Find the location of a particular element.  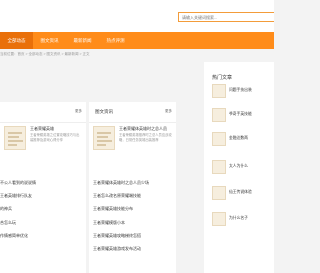

hot-article-title: 太人为什么 is located at coordinates (238, 166).